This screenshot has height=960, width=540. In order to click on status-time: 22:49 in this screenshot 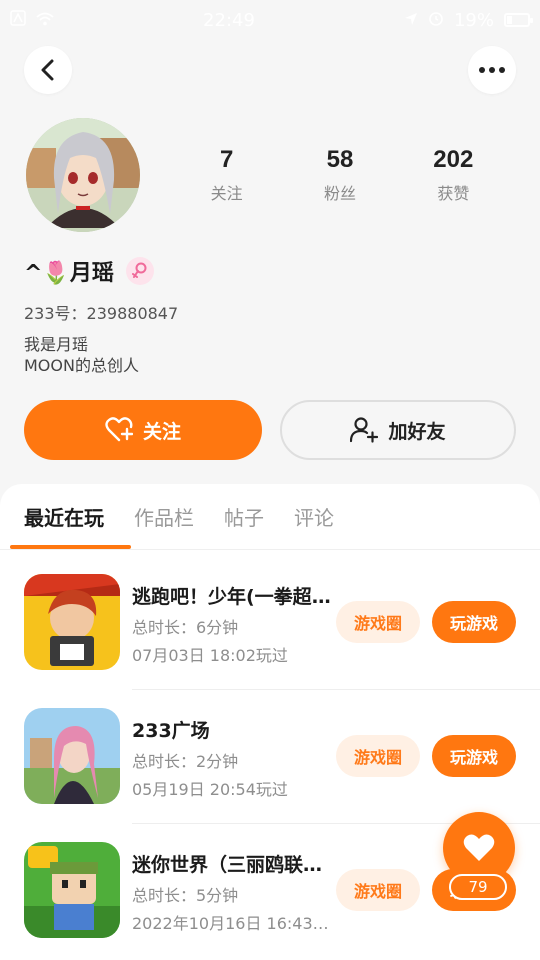, I will do `click(229, 20)`.